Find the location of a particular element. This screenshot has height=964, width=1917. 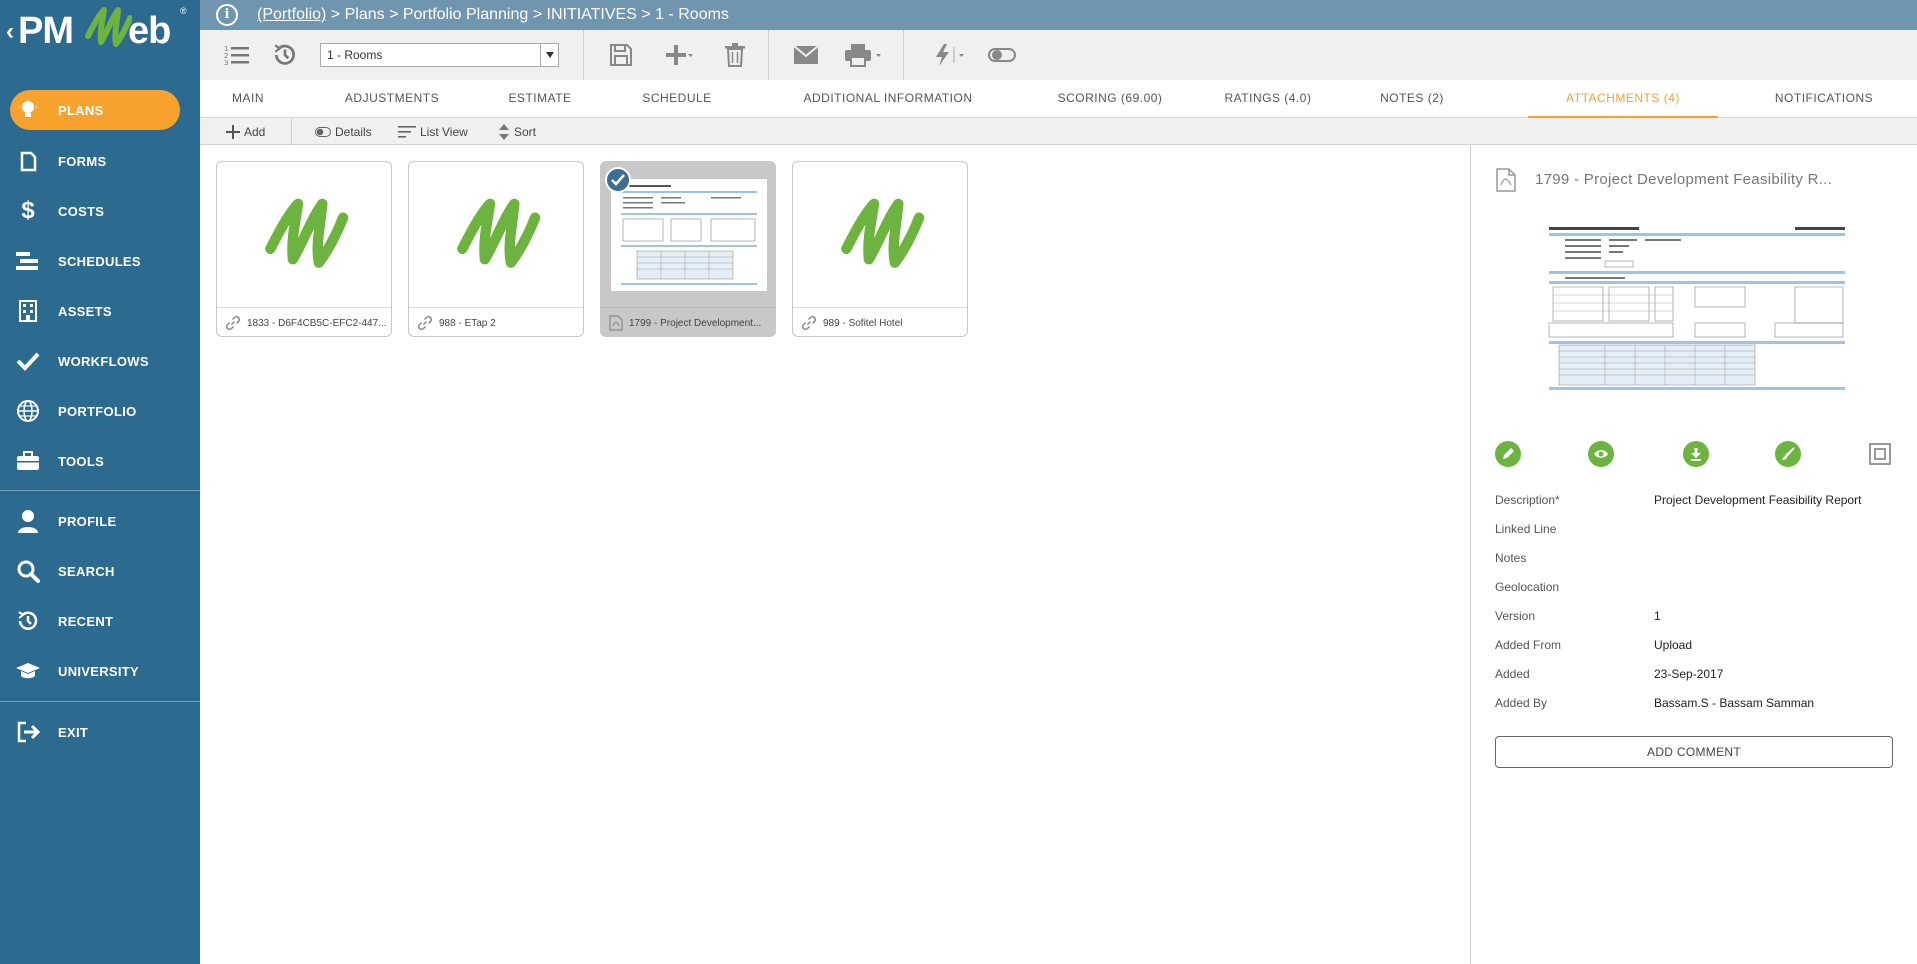

globe-icon is located at coordinates (28, 411).